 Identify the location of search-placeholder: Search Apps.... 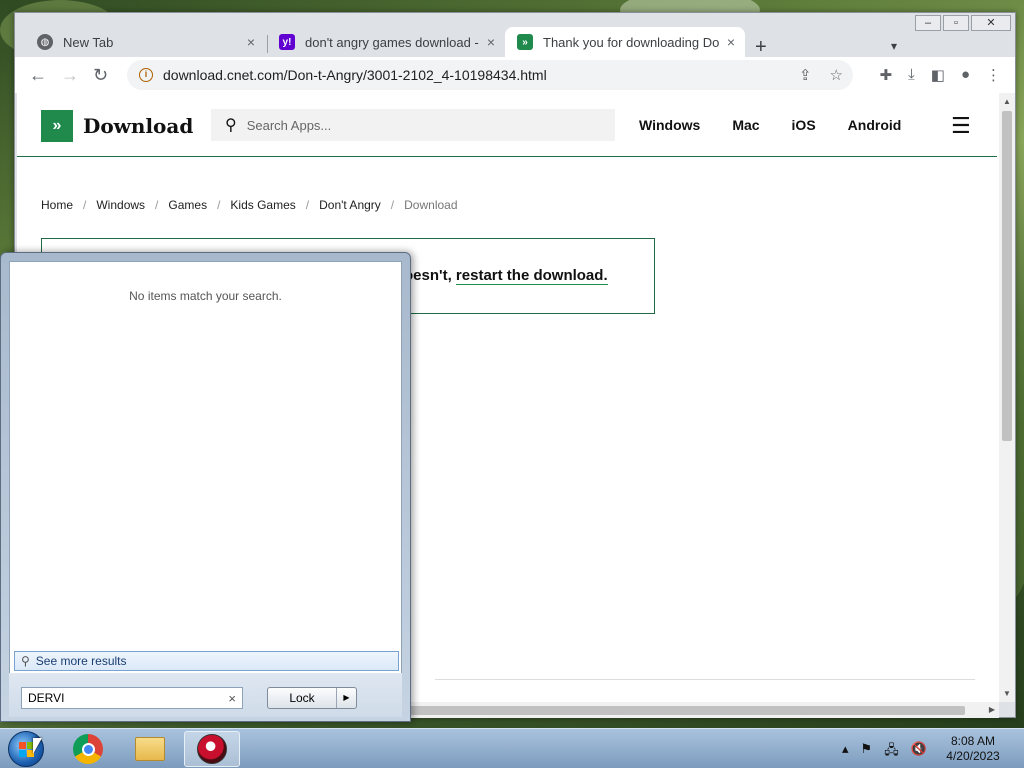
(289, 125).